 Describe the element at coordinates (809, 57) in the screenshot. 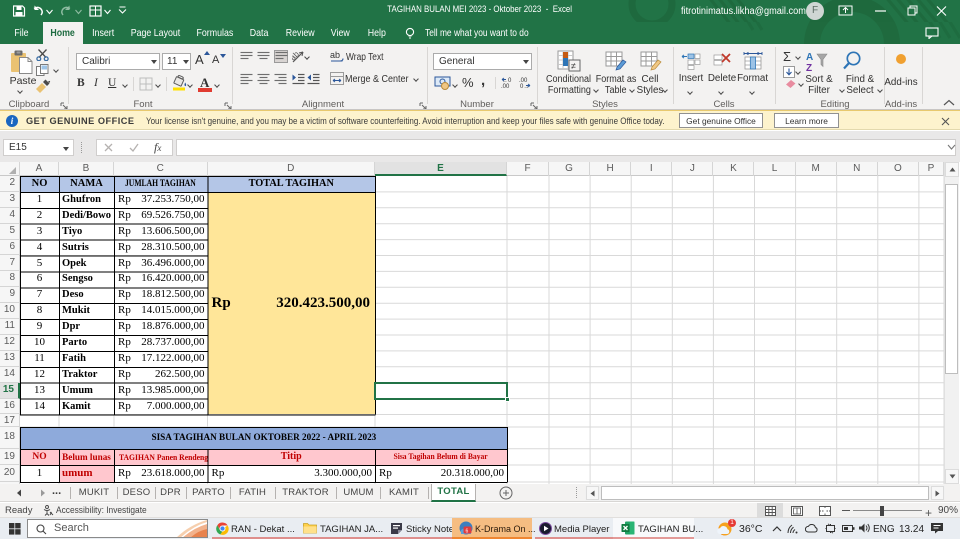

I see `svg-text: A` at that location.